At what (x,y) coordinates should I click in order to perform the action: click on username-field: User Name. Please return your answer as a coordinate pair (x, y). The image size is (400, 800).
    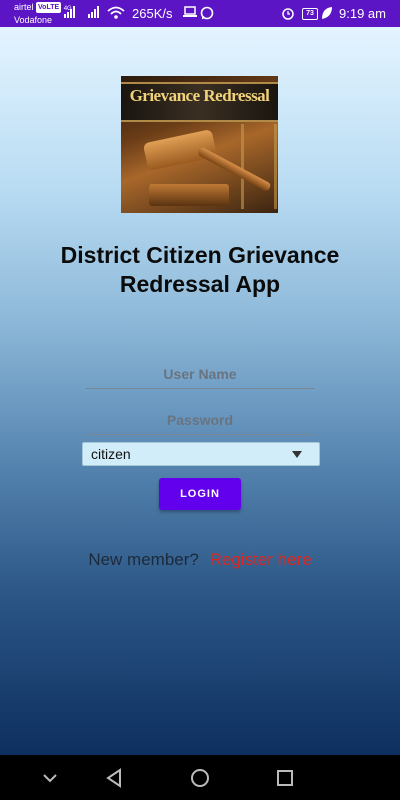
    Looking at the image, I should click on (200, 377).